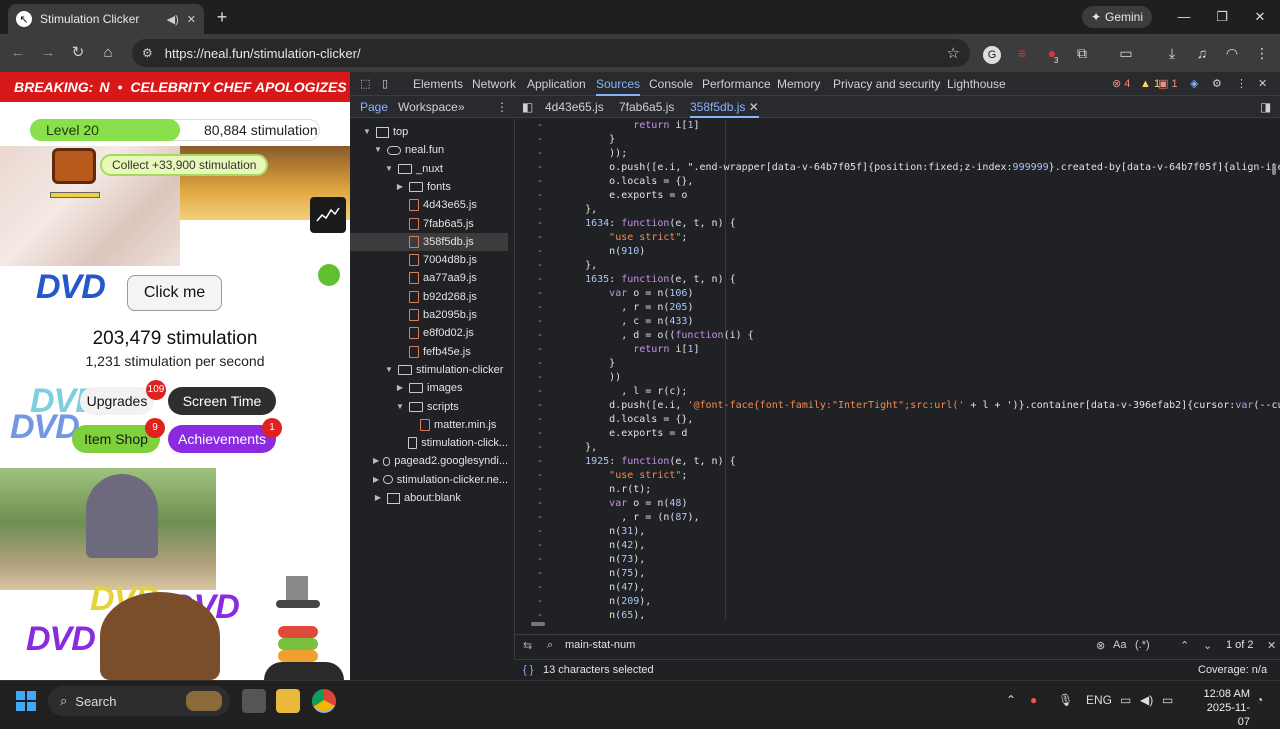  Describe the element at coordinates (108, 53) in the screenshot. I see `home-icon: ⌂` at that location.